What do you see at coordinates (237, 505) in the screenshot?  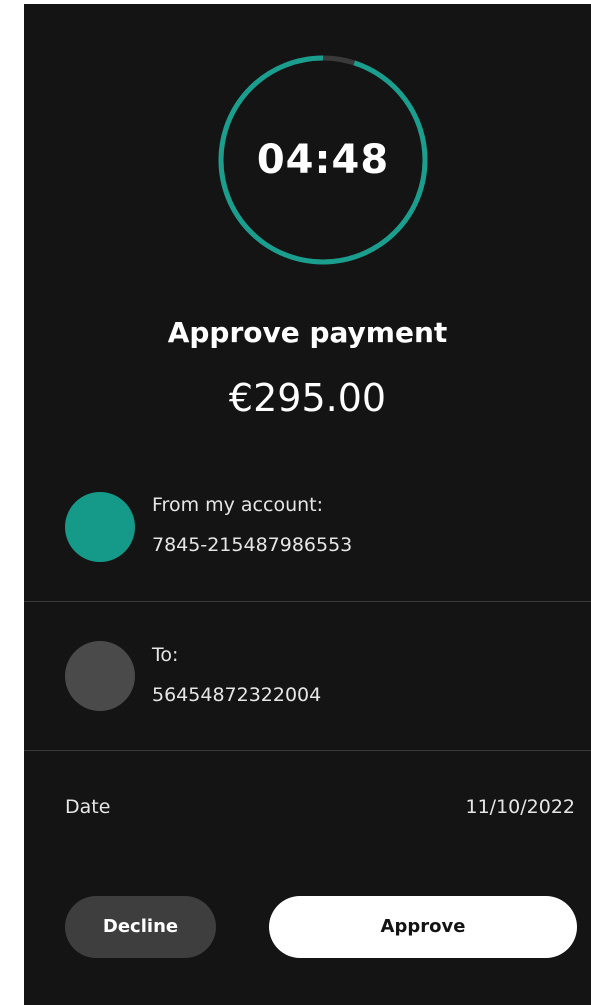 I see `from-account-label: From my account:` at bounding box center [237, 505].